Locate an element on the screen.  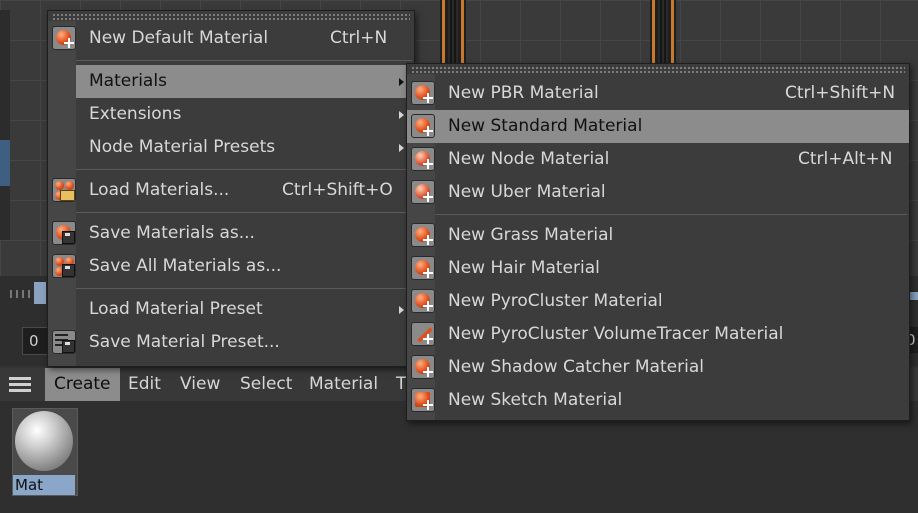
menu-item-load-material-preset: Load Material Preset is located at coordinates (231, 309).